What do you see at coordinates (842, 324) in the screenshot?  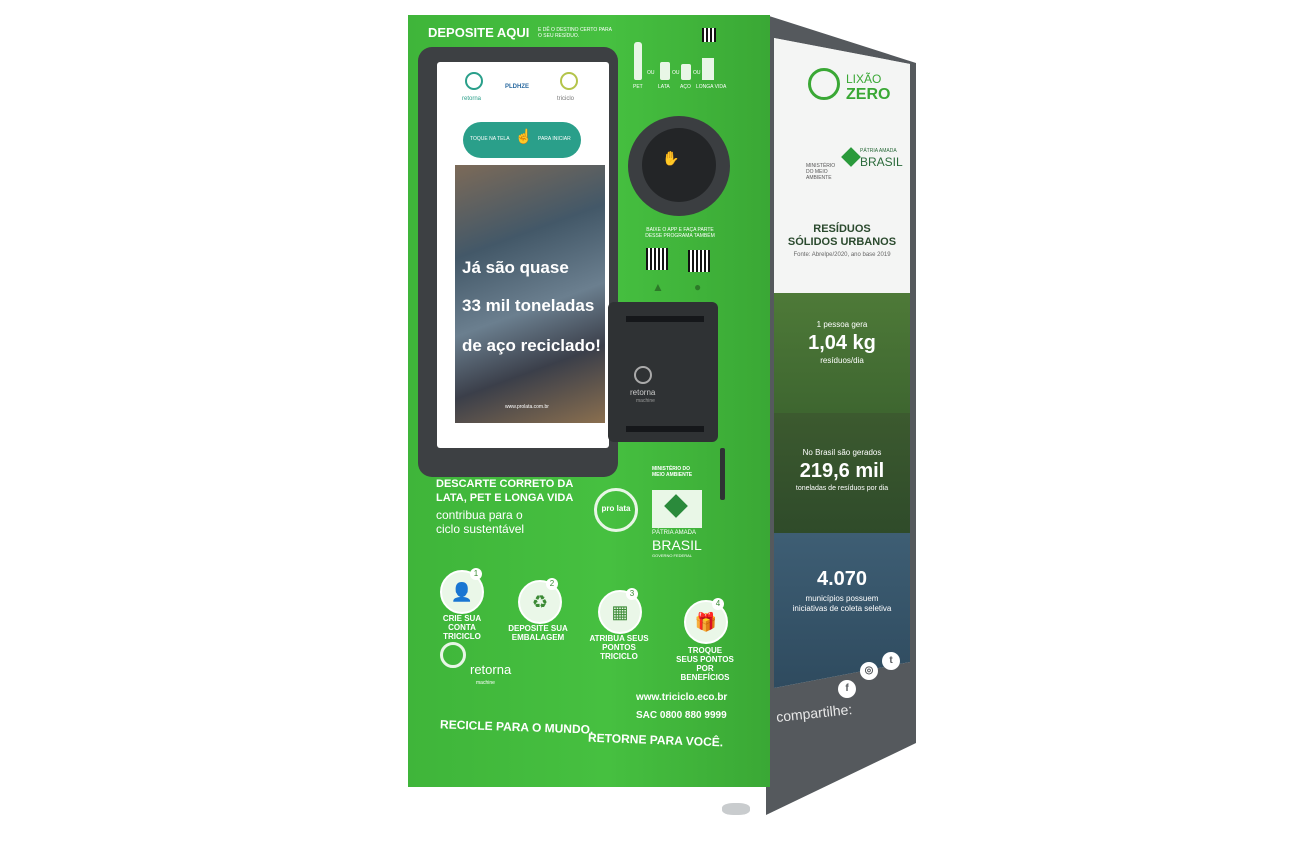 I see `stat1-pre: 1 pessoa gera` at bounding box center [842, 324].